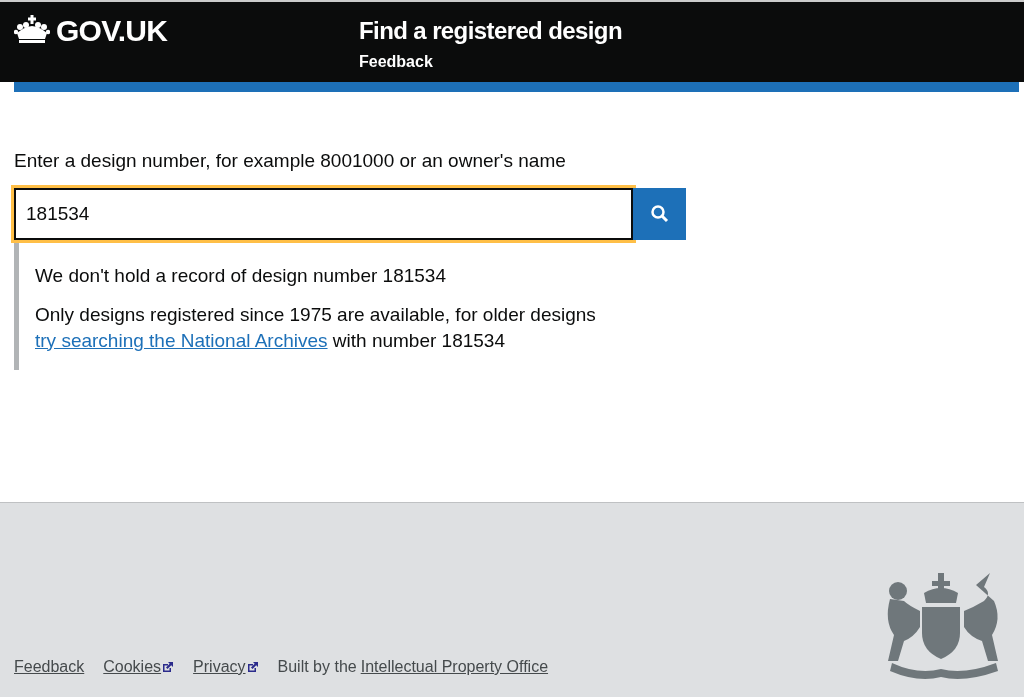  Describe the element at coordinates (316, 327) in the screenshot. I see `notice-text: Only designs registered since 1975 are available, for older designs try searching the National Archives with number 181534` at that location.